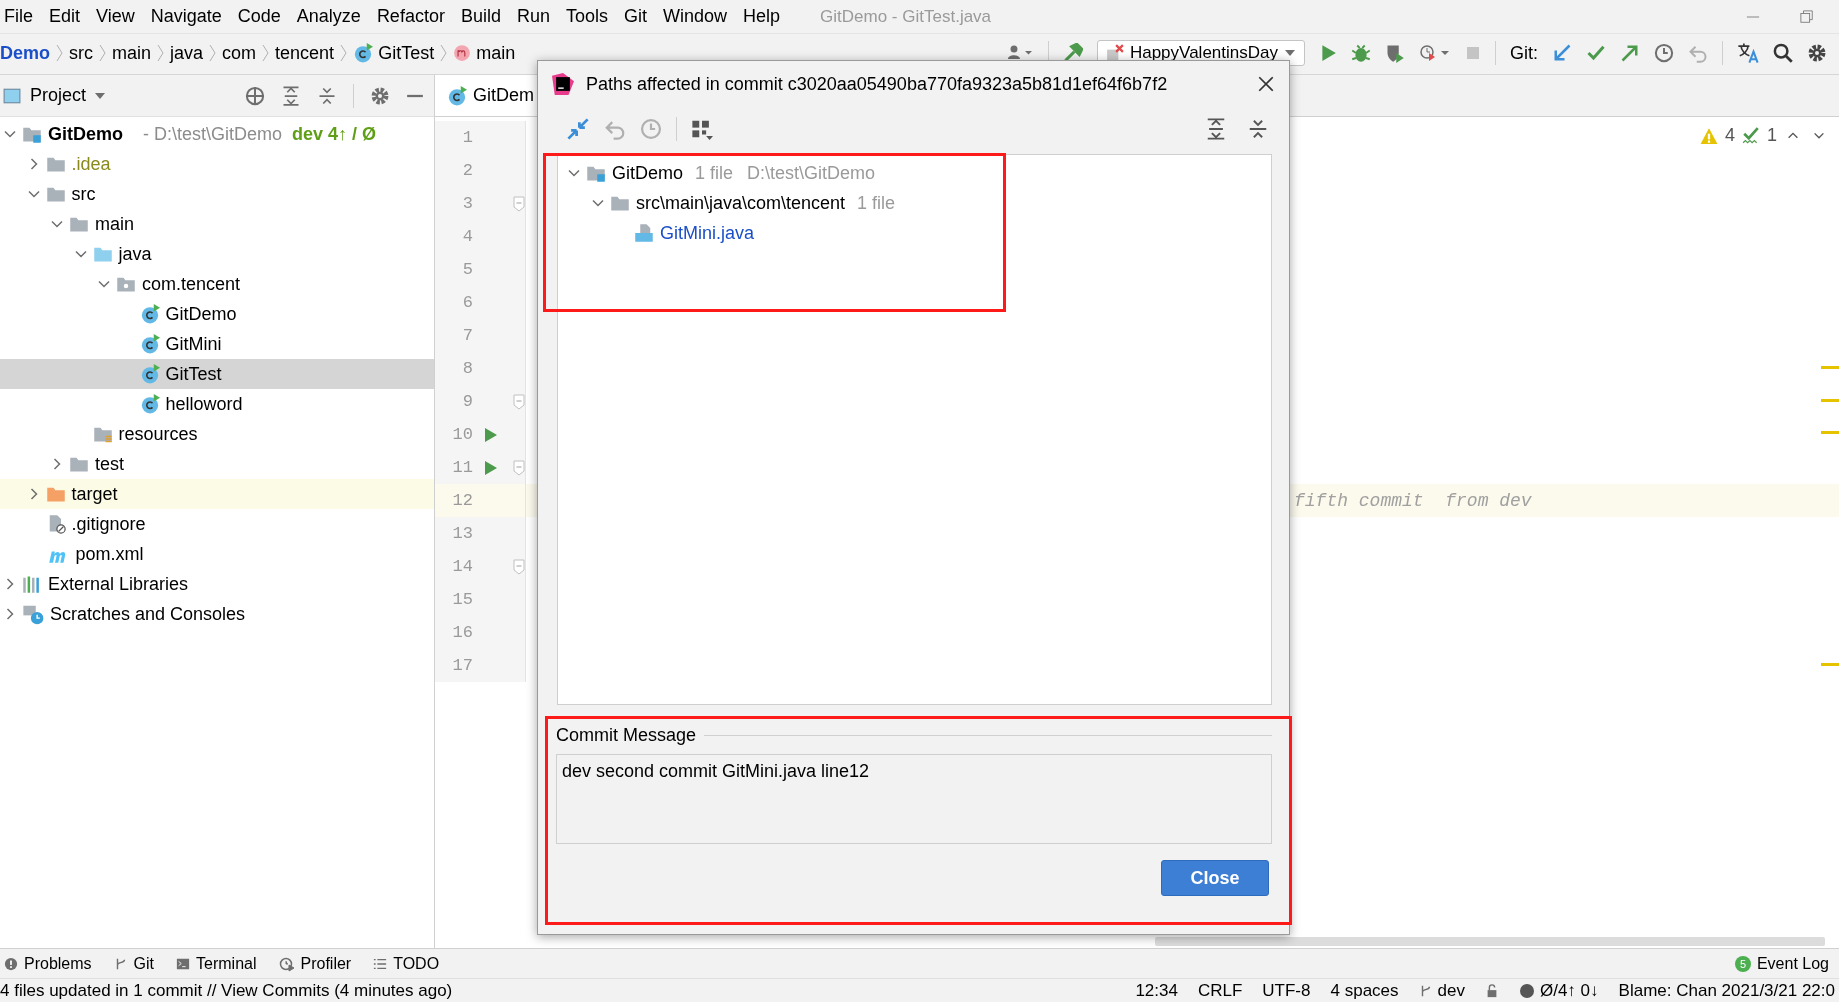  Describe the element at coordinates (1630, 53) in the screenshot. I see `push-arrow-icon` at that location.